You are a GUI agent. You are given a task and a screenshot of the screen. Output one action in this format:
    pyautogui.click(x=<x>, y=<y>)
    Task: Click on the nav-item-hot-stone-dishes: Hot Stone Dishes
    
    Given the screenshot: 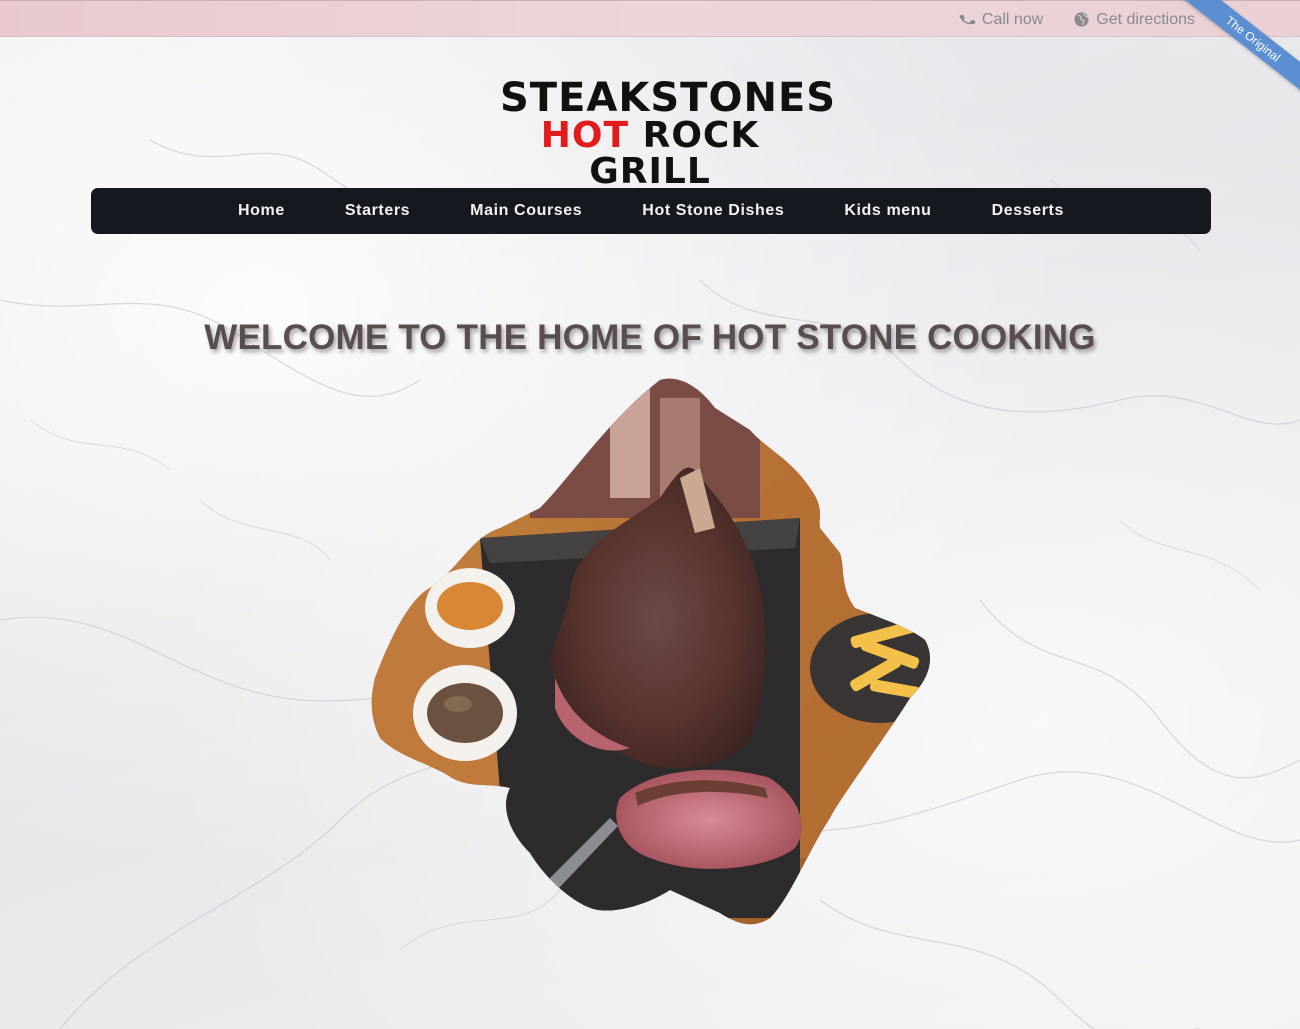 What is the action you would take?
    pyautogui.click(x=713, y=211)
    